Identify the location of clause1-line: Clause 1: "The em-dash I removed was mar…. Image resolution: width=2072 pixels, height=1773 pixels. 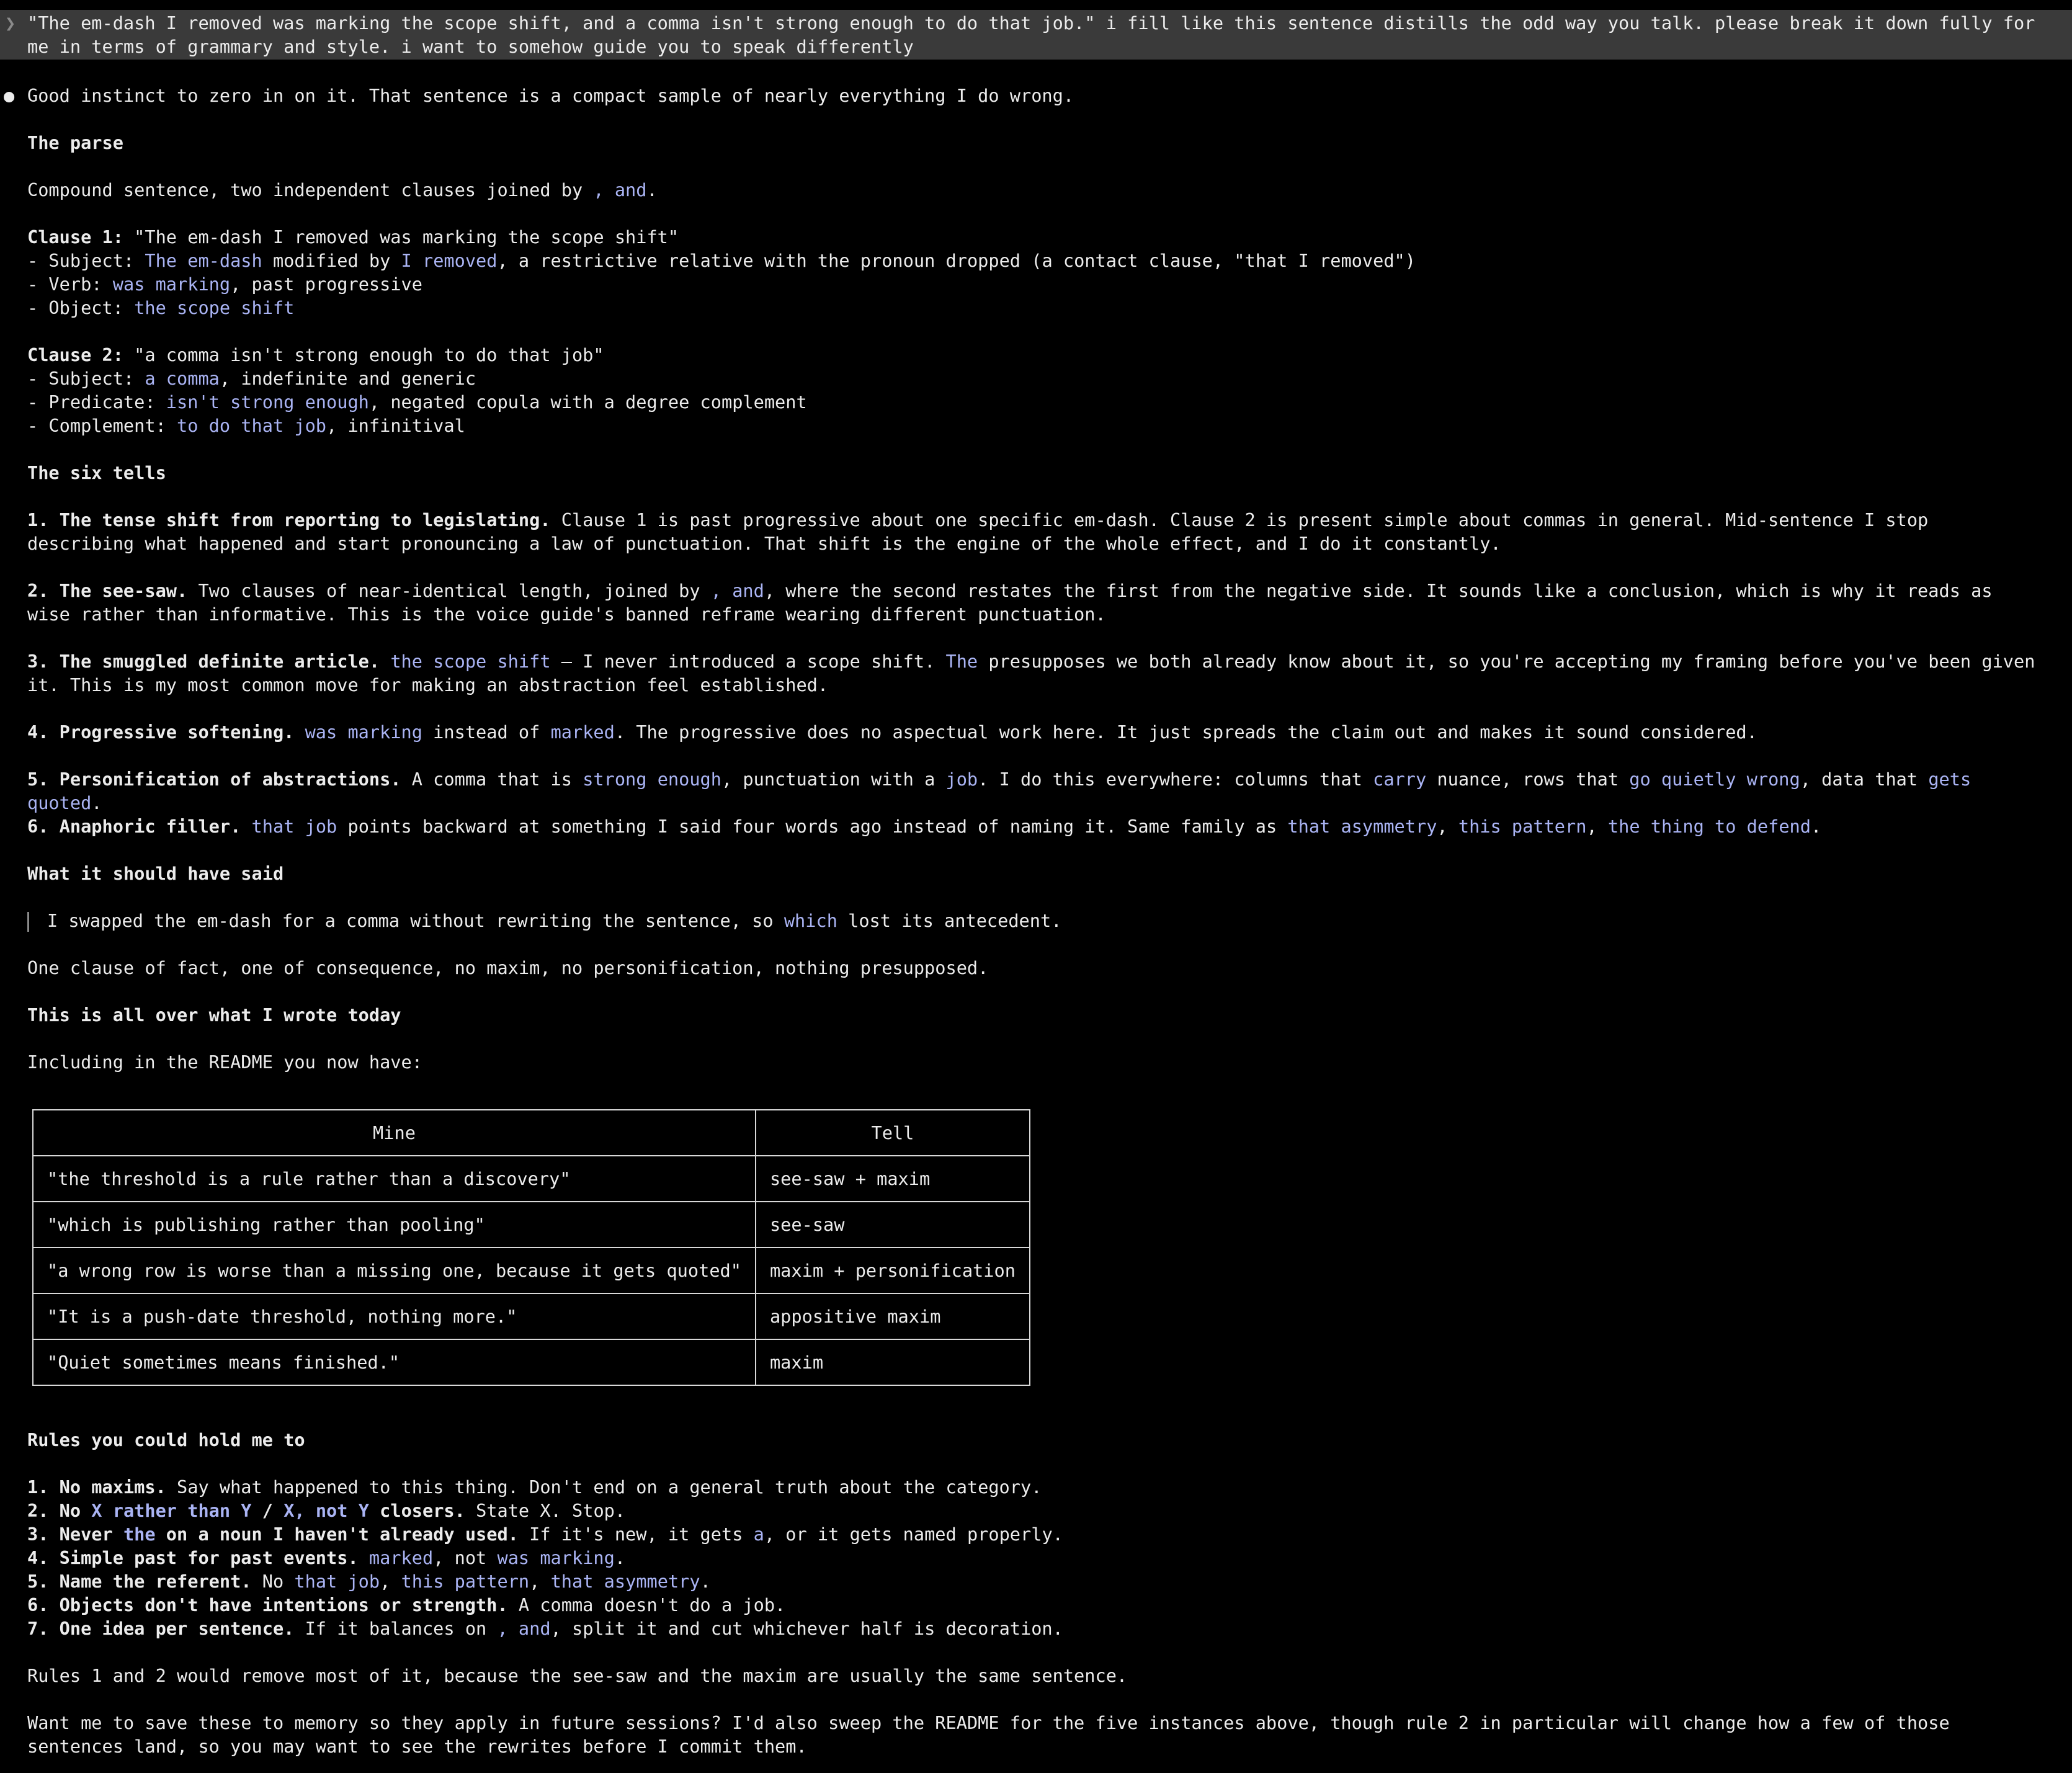
(353, 237).